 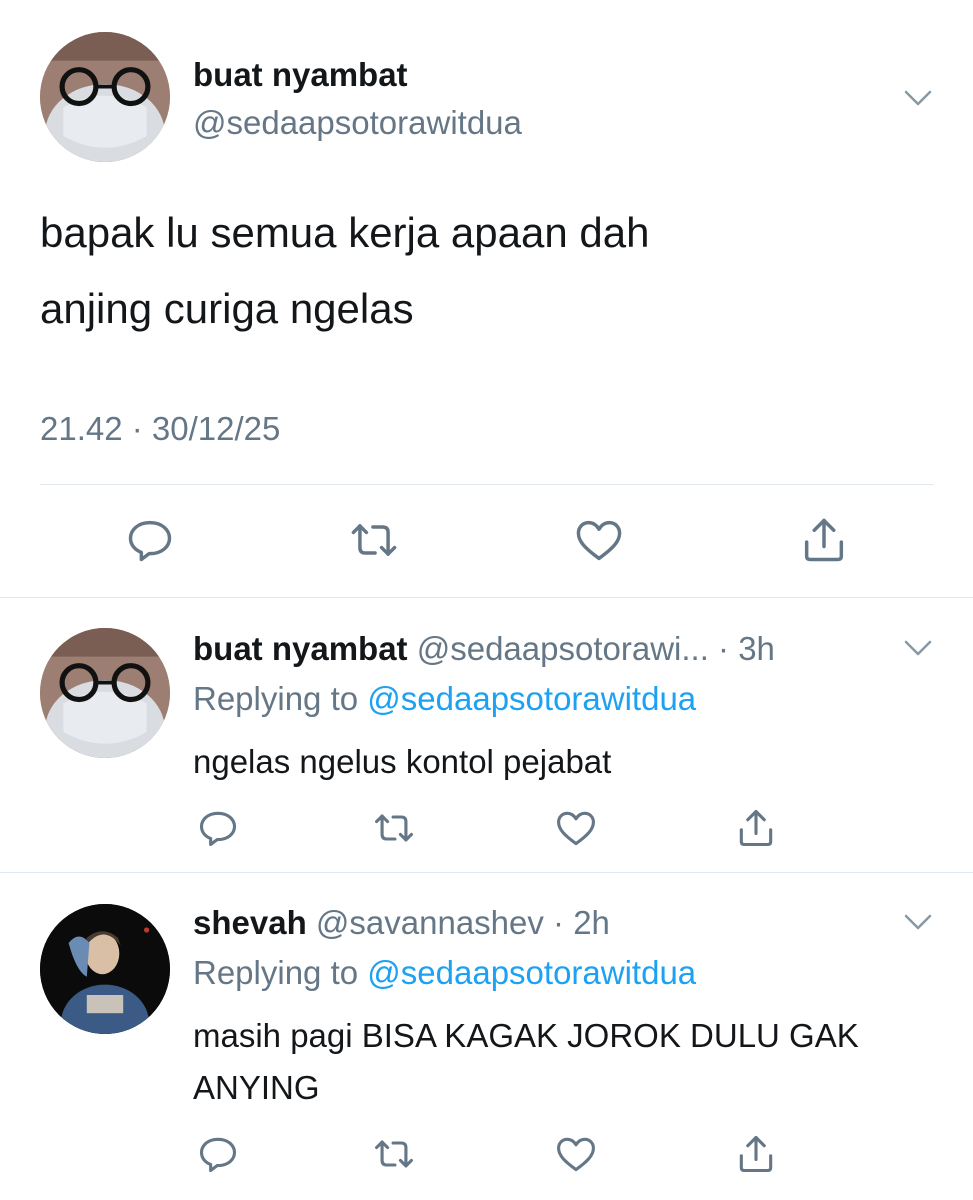 What do you see at coordinates (463, 922) in the screenshot?
I see `reply-meta: @savannashev · 2h` at bounding box center [463, 922].